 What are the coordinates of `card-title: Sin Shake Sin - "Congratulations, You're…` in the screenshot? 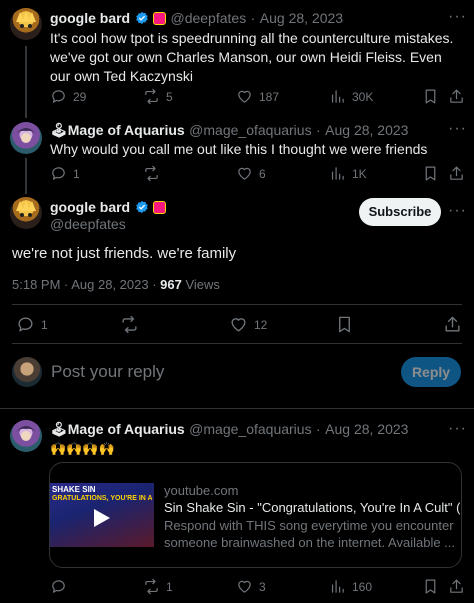 It's located at (312, 507).